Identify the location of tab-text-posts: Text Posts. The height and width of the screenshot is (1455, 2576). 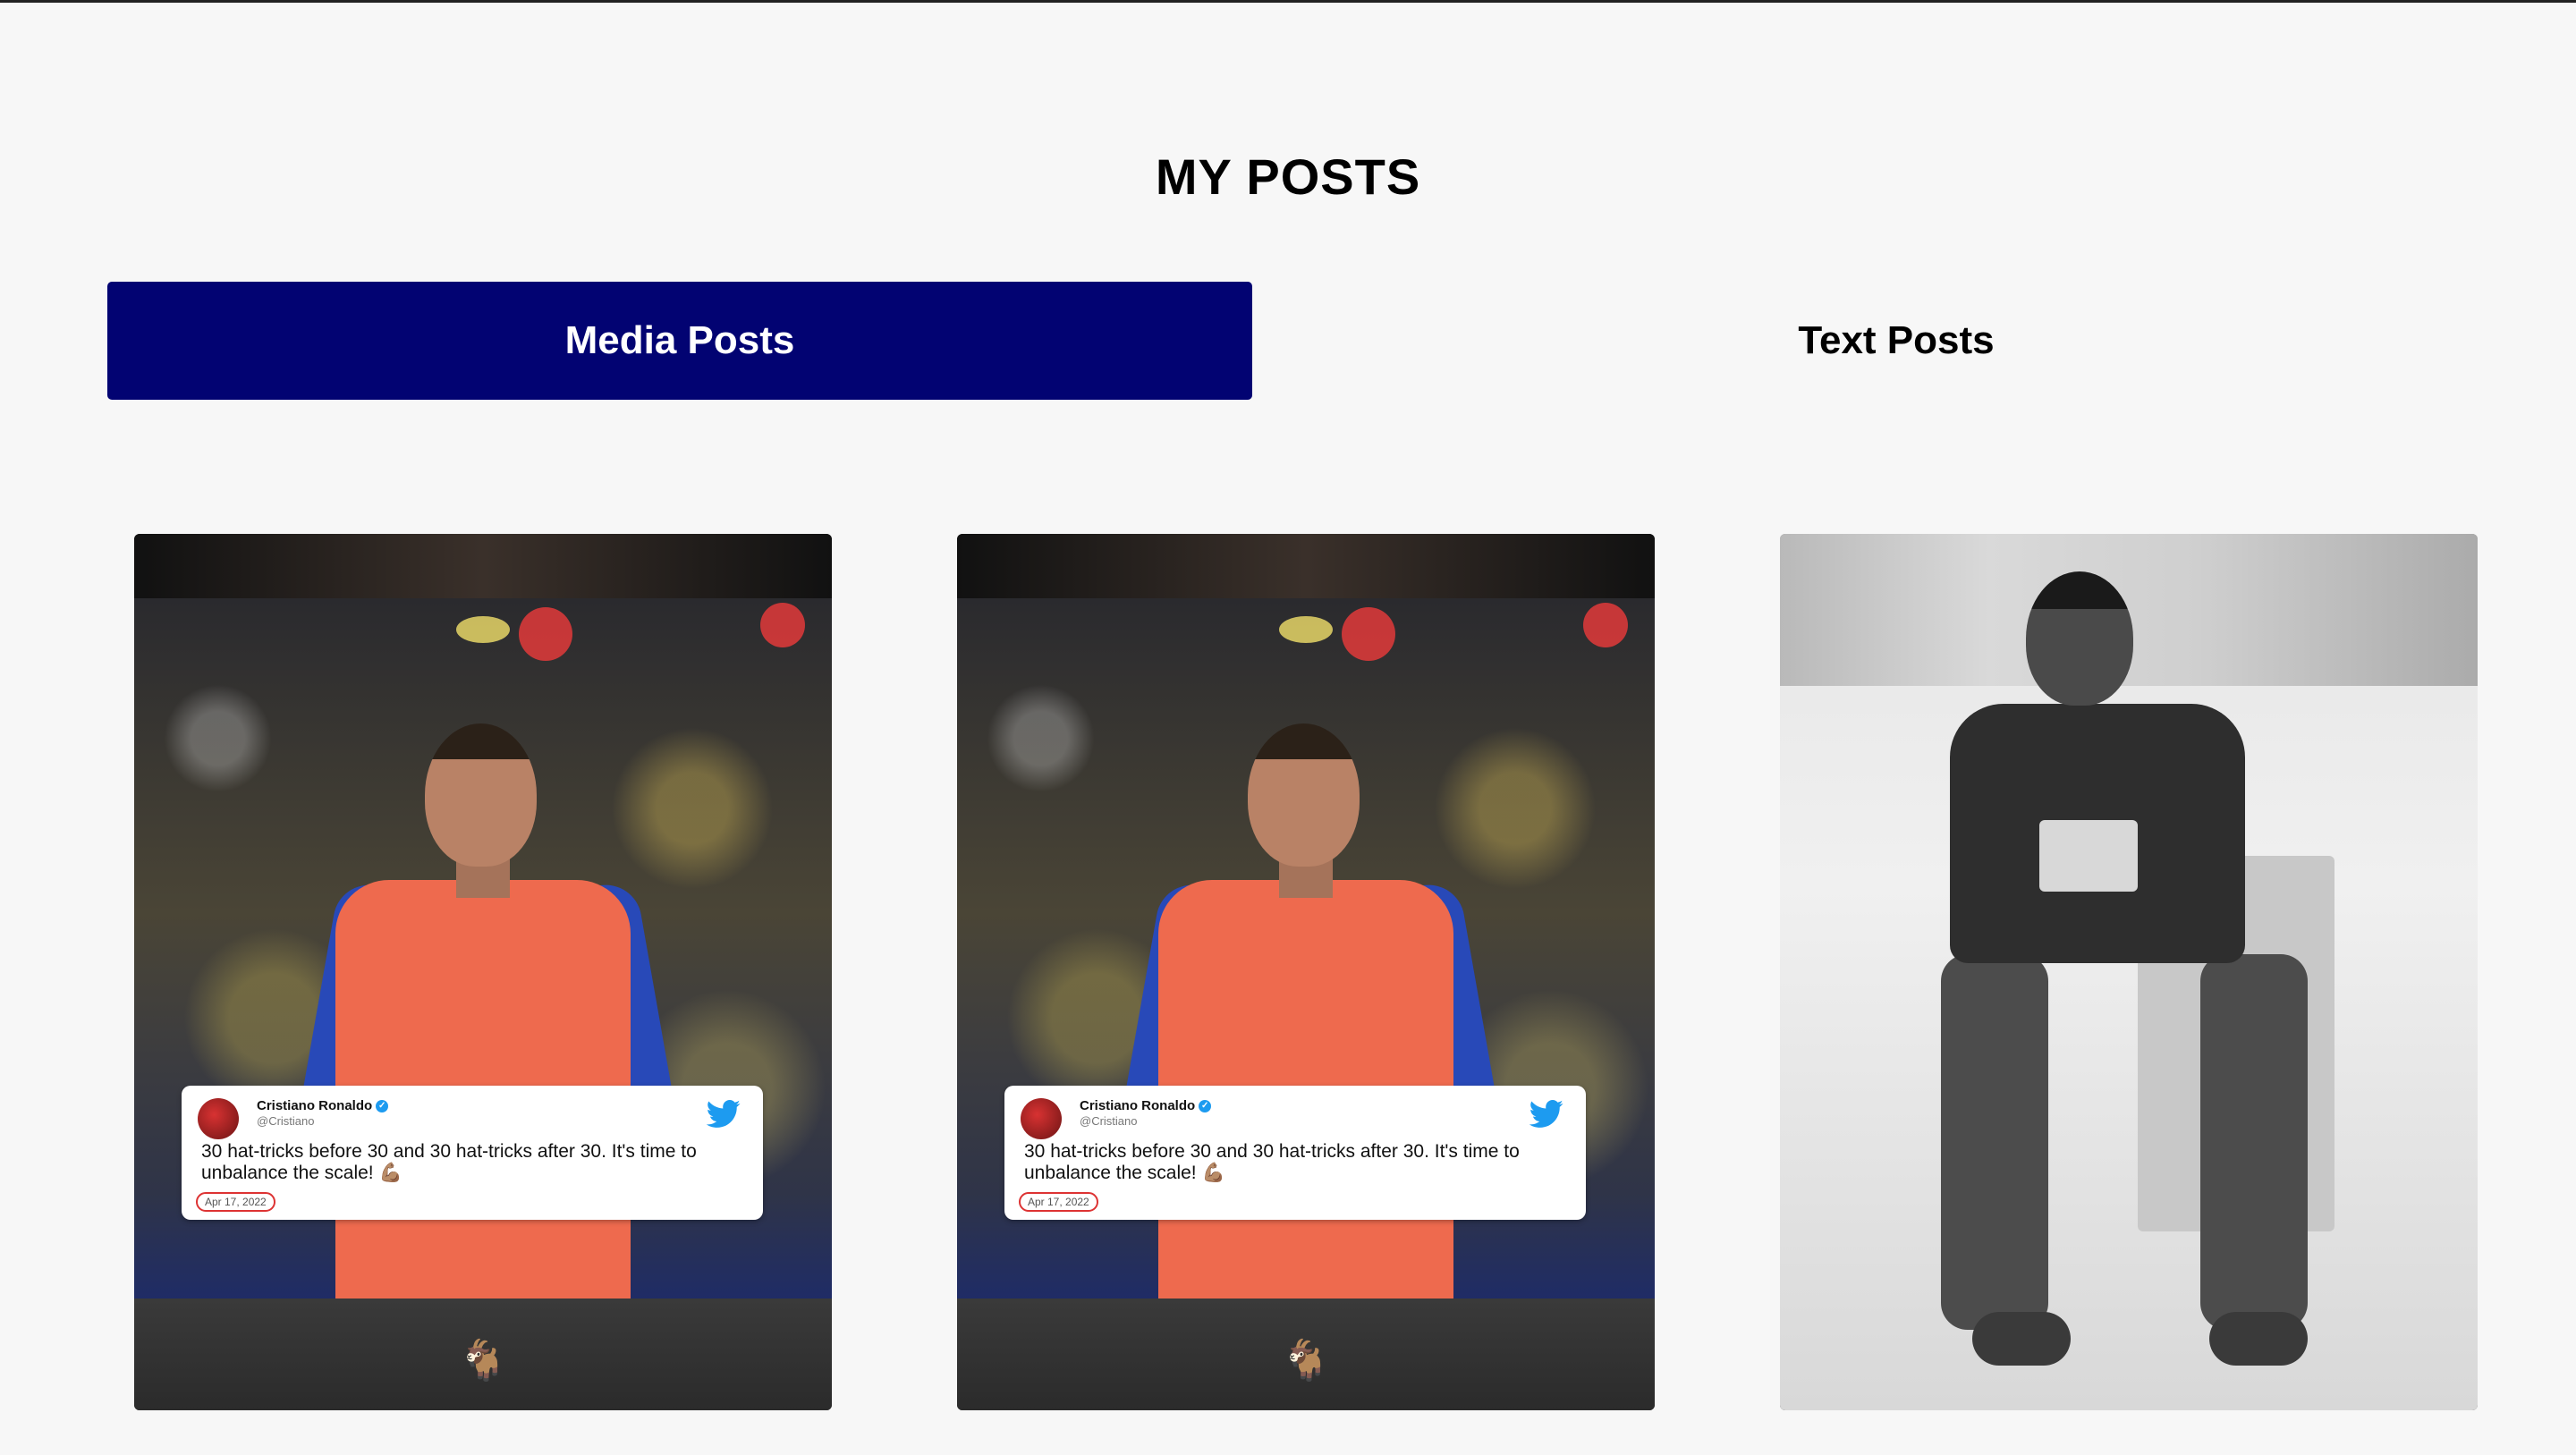
(1896, 341).